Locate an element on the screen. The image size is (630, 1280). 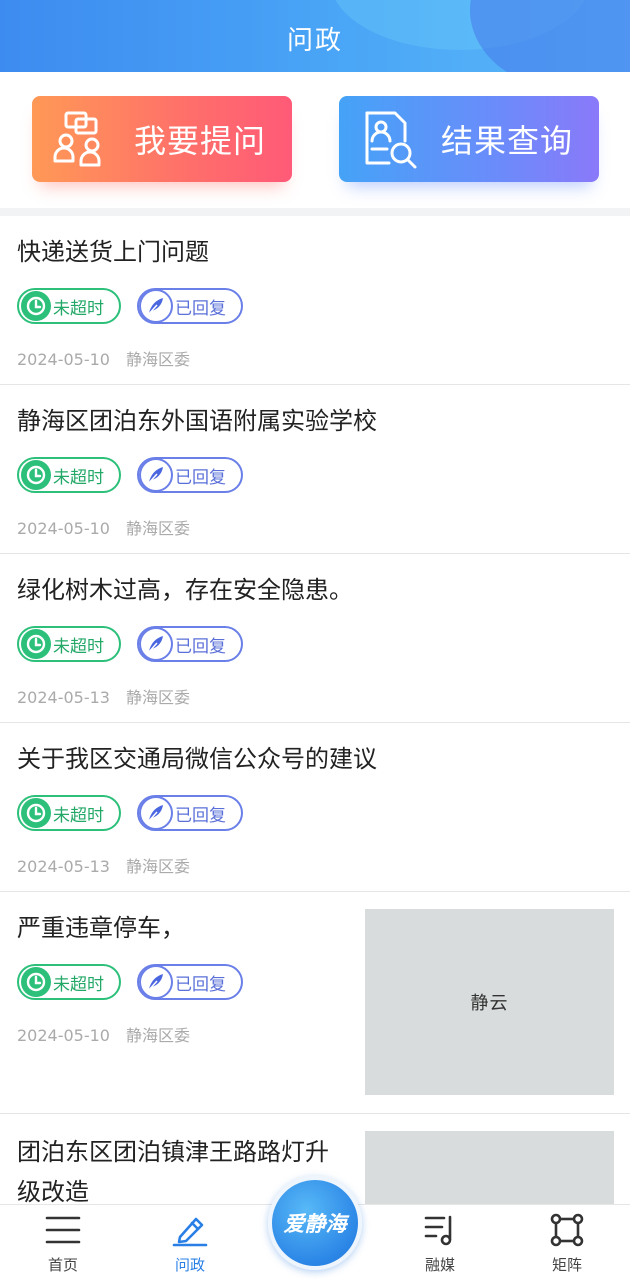
nav-matrix: 矩阵 is located at coordinates (567, 1242).